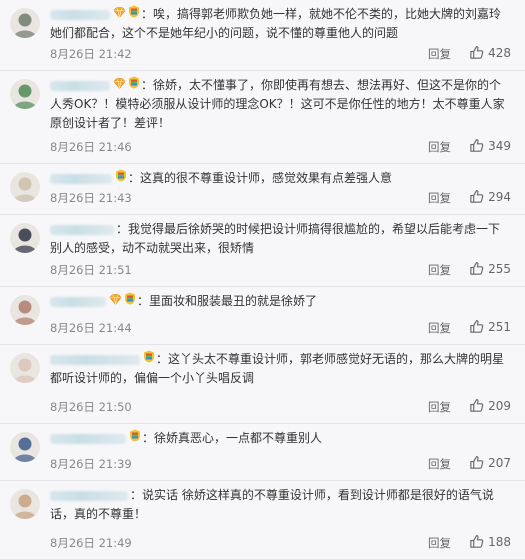 The image size is (525, 560). Describe the element at coordinates (499, 145) in the screenshot. I see `like-count: 349` at that location.